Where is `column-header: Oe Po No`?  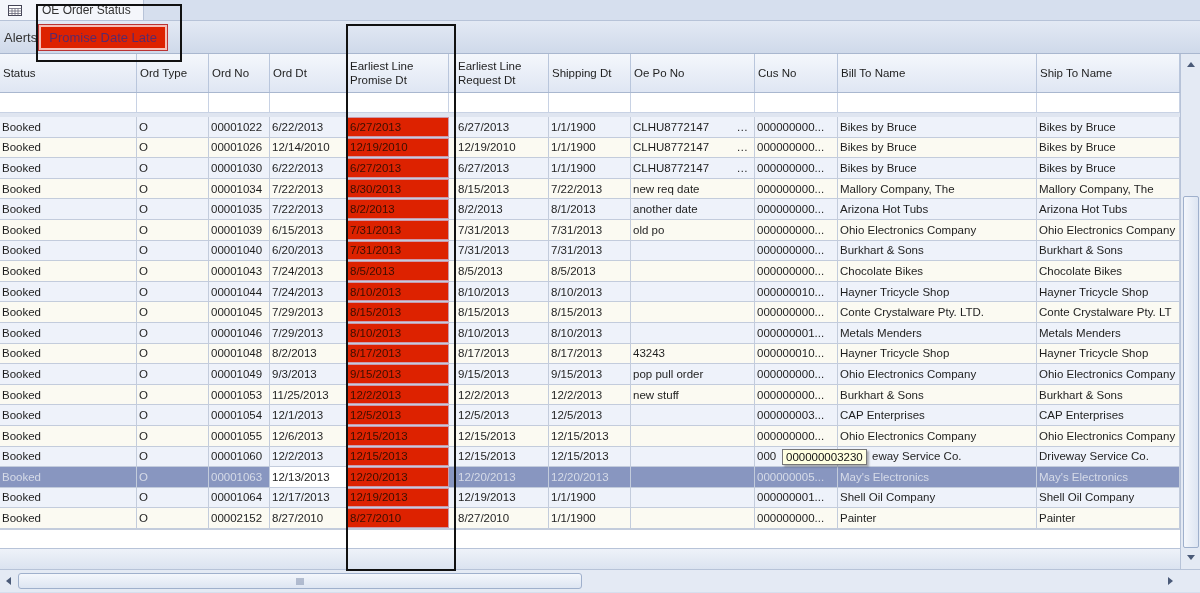 column-header: Oe Po No is located at coordinates (693, 73).